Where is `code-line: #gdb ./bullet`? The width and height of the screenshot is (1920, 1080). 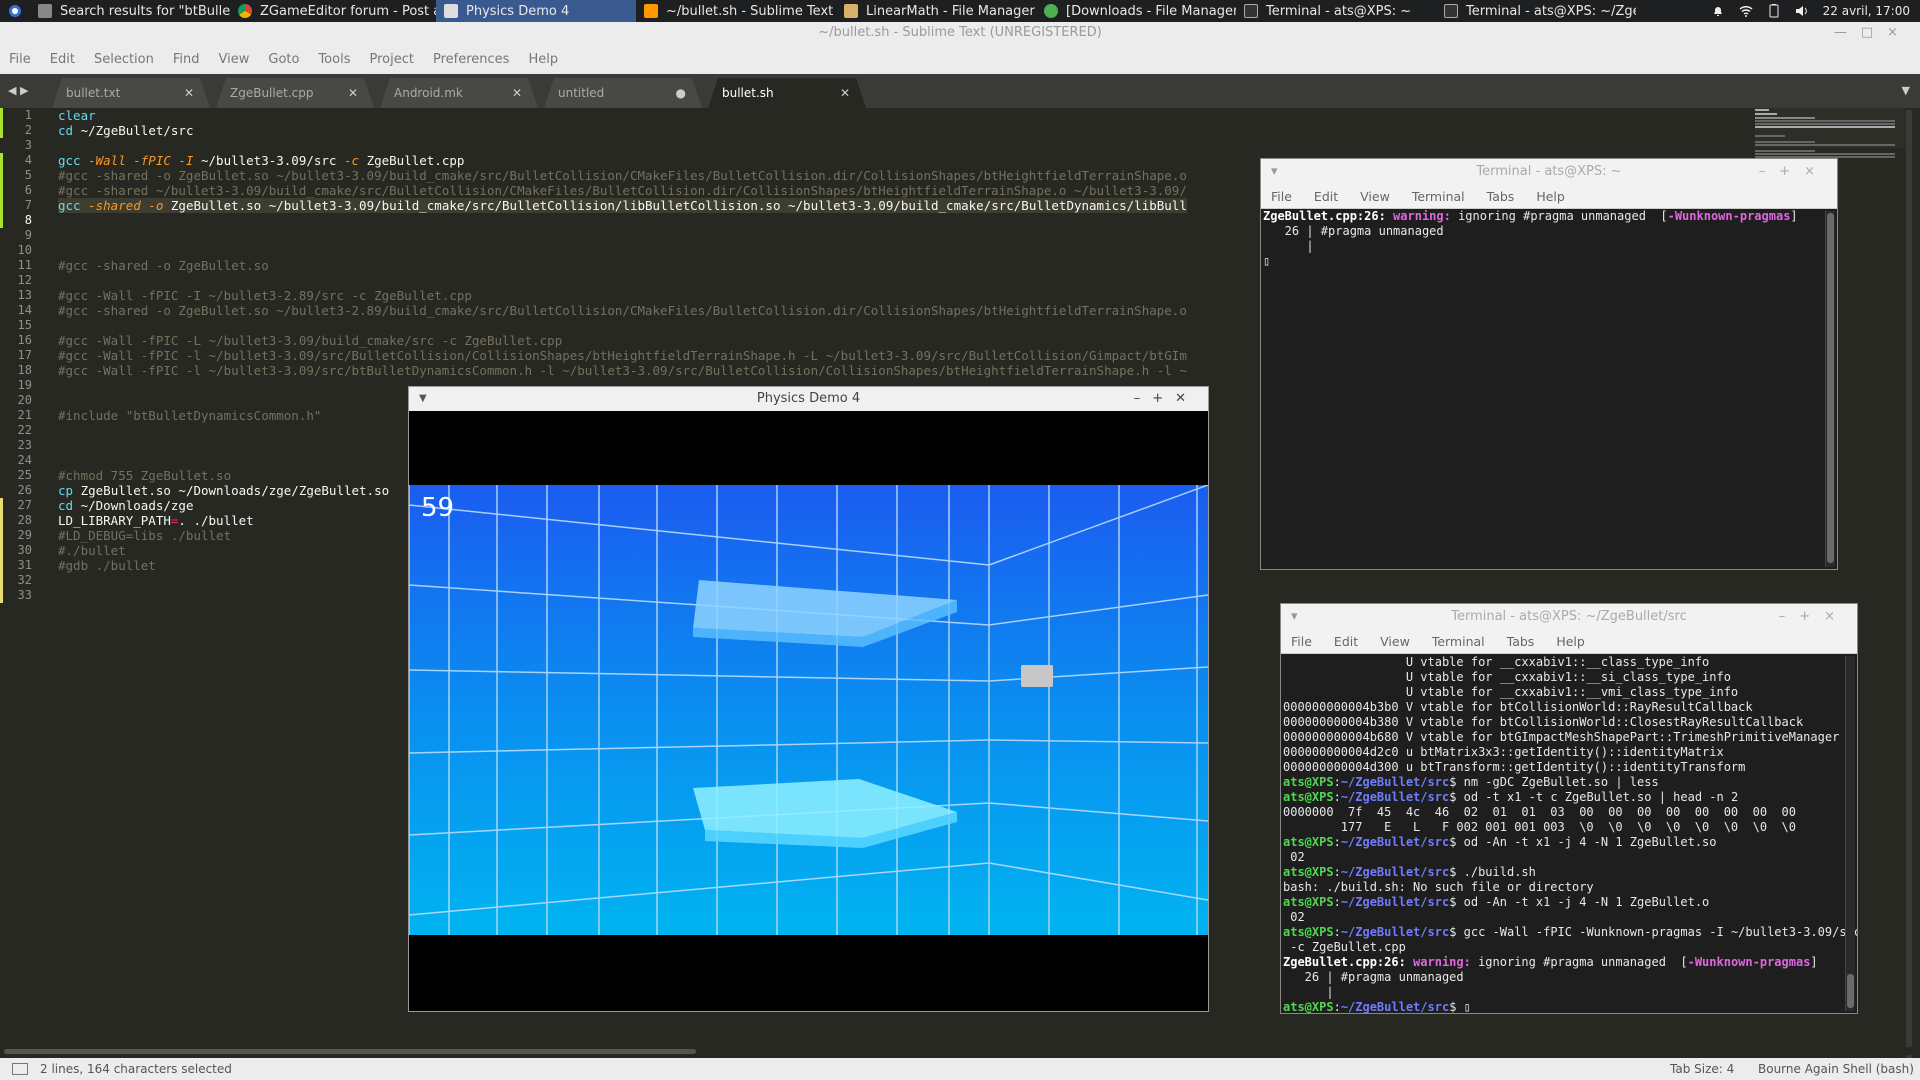 code-line: #gdb ./bullet is located at coordinates (107, 565).